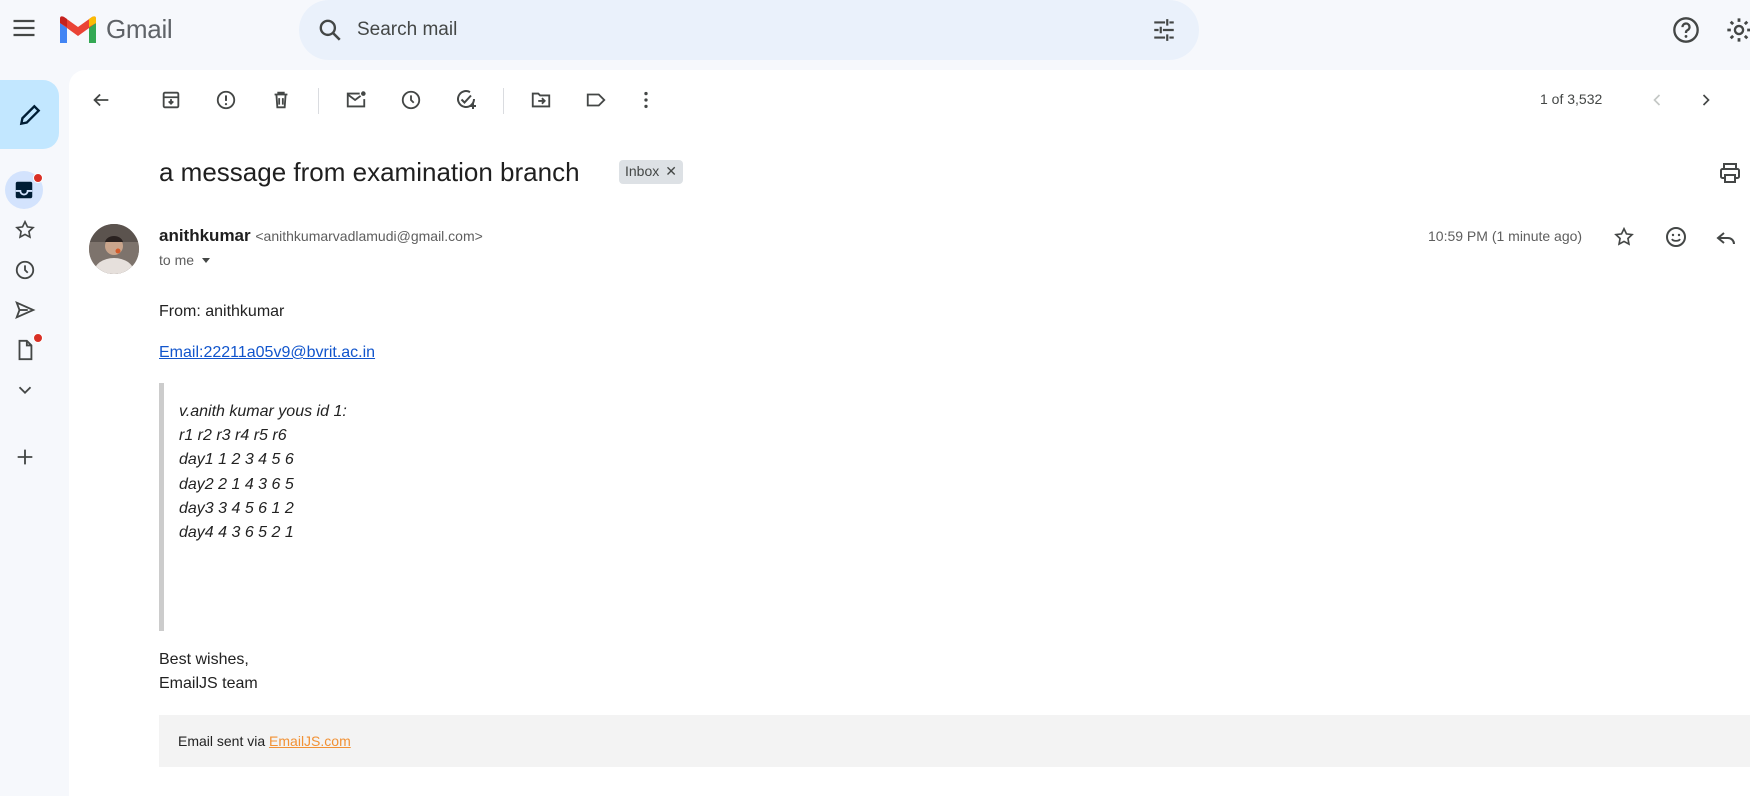 The image size is (1750, 796). I want to click on mark-unread-button, so click(356, 100).